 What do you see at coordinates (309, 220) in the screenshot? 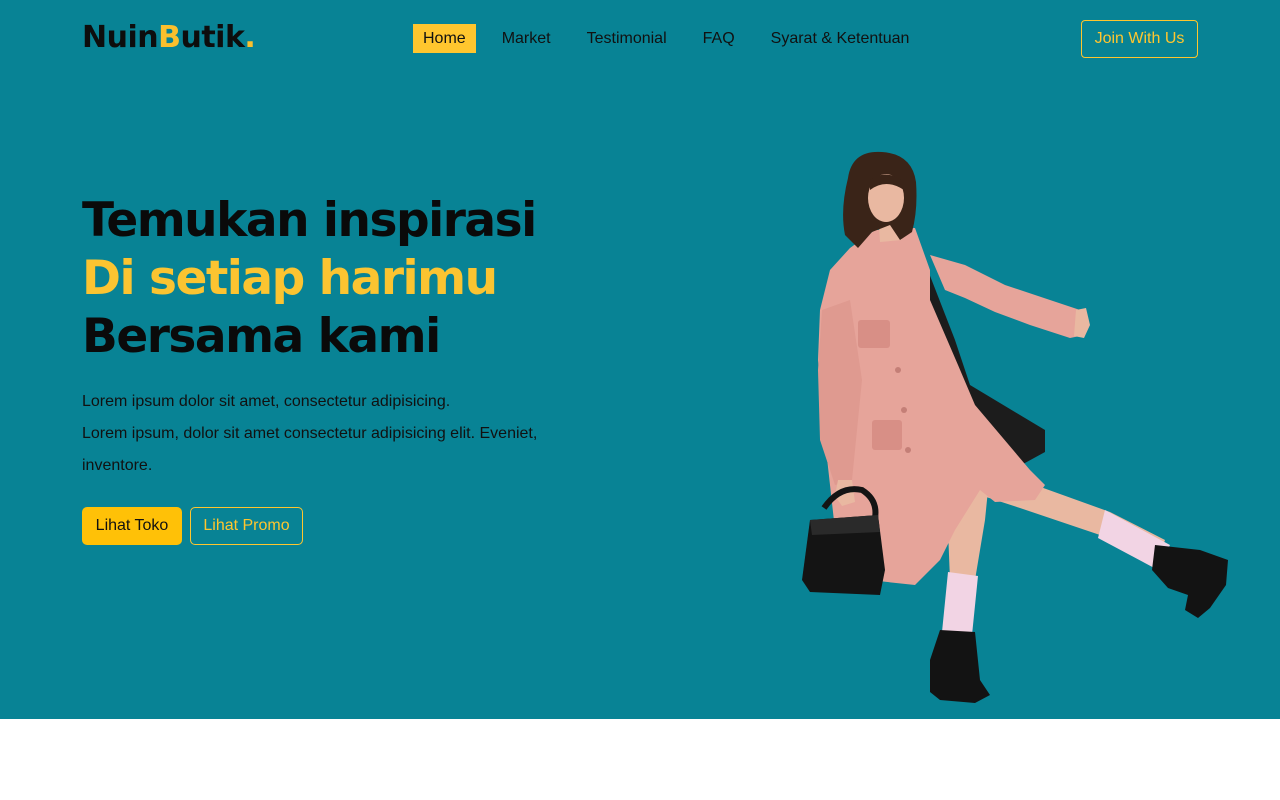
I see `headline-line-1: Temukan inspirasi` at bounding box center [309, 220].